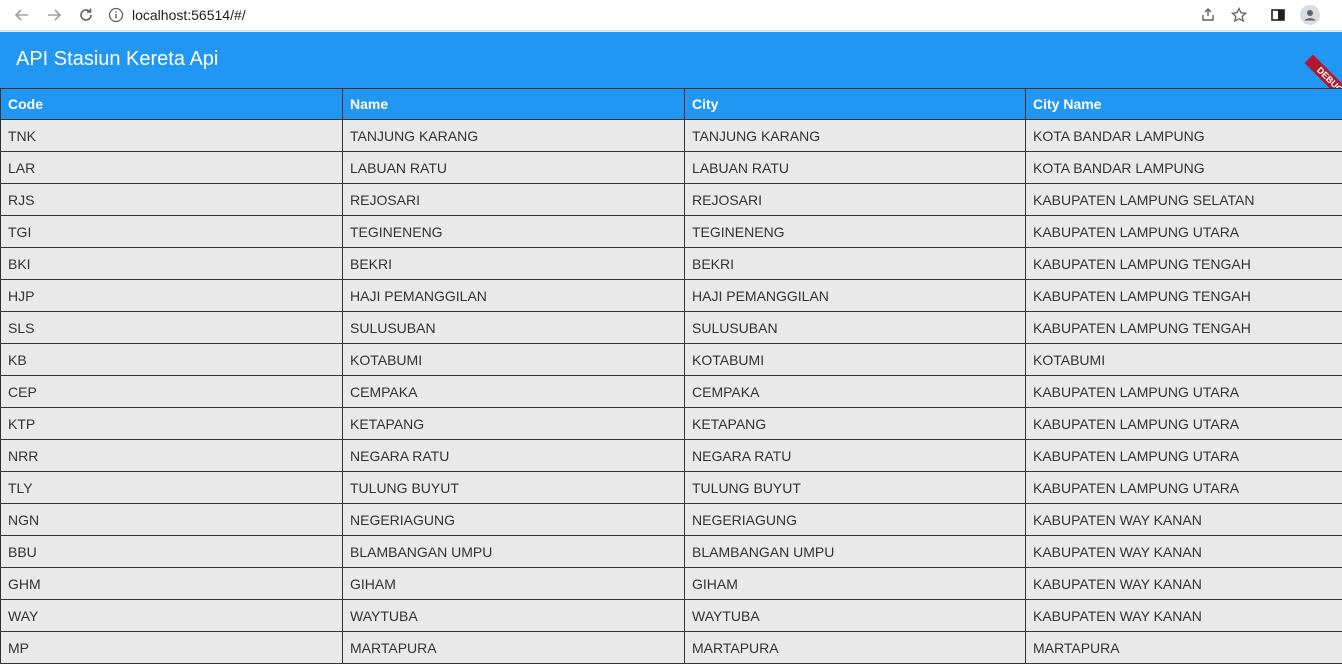  I want to click on cell-name: CEMPAKA, so click(513, 391).